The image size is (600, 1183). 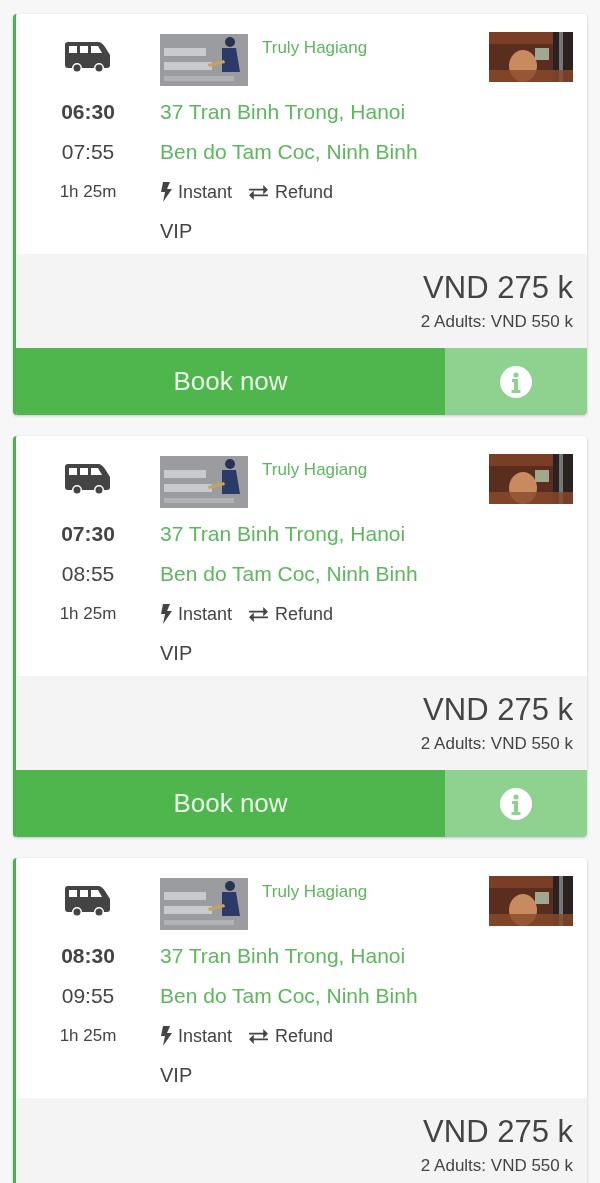 What do you see at coordinates (88, 996) in the screenshot?
I see `arrival-time: 09:55` at bounding box center [88, 996].